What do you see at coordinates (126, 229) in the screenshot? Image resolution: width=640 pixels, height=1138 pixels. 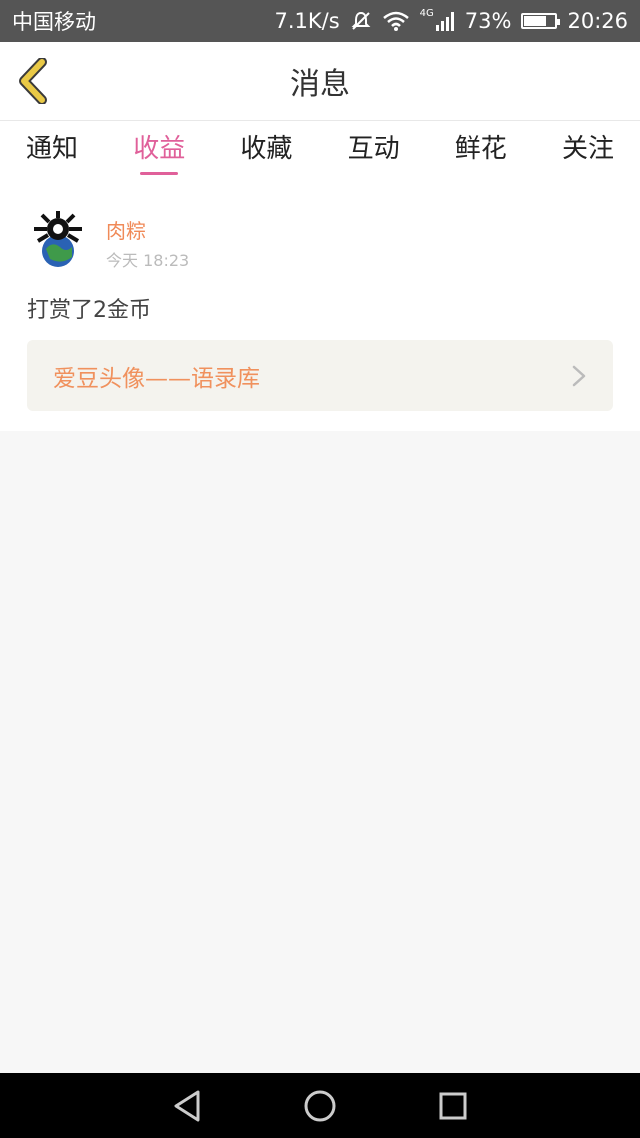 I see `sender-name: 肉粽` at bounding box center [126, 229].